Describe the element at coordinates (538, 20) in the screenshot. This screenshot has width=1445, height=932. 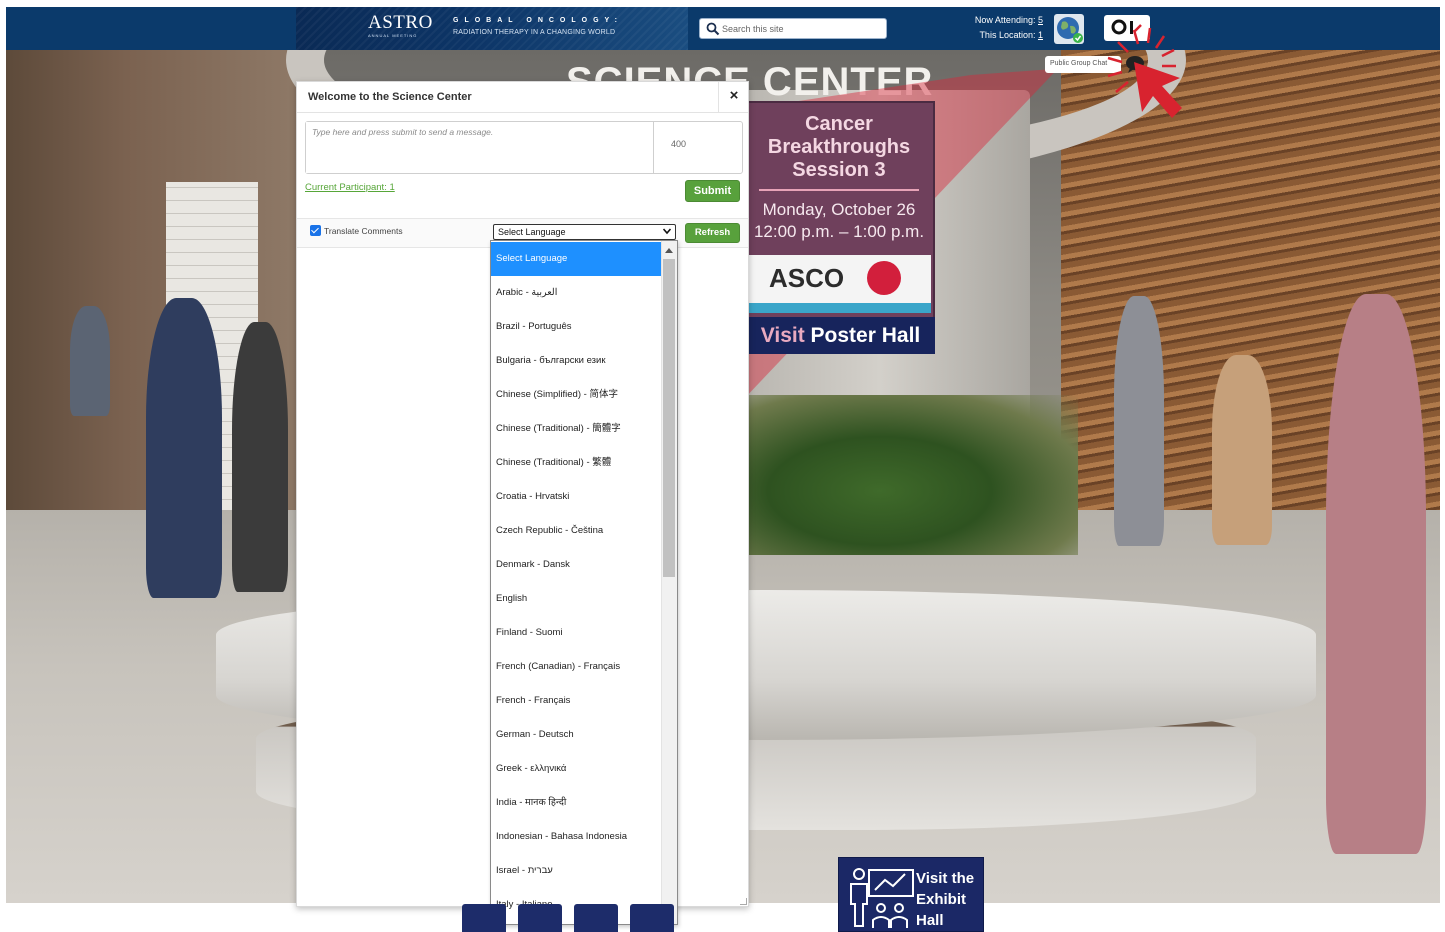
I see `meeting-theme-heading: GLOBAL ONCOLOGY:` at that location.